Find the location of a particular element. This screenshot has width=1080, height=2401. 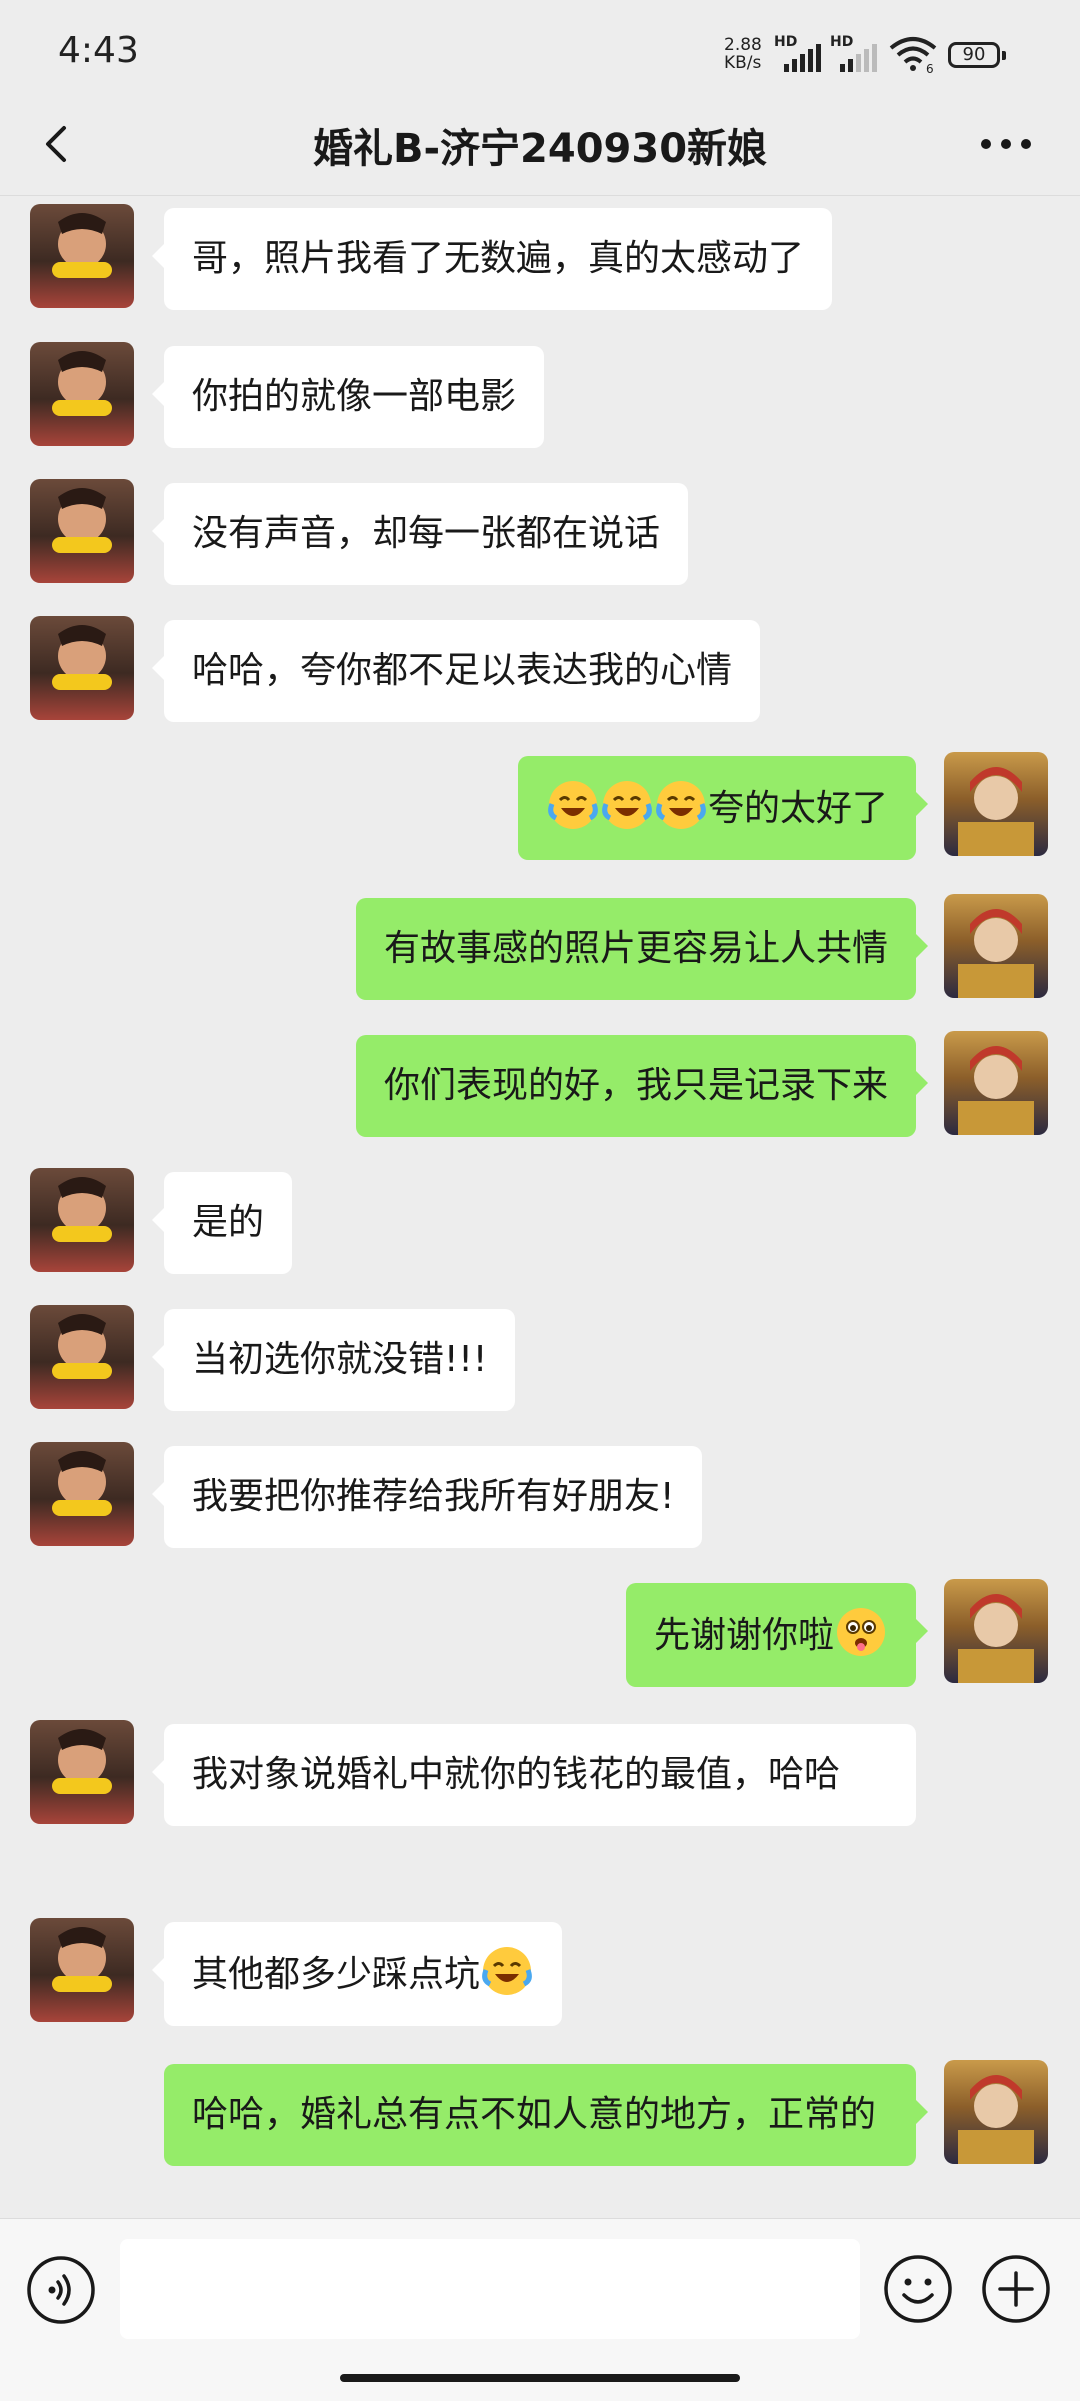

status-time: 4:43 is located at coordinates (98, 50).